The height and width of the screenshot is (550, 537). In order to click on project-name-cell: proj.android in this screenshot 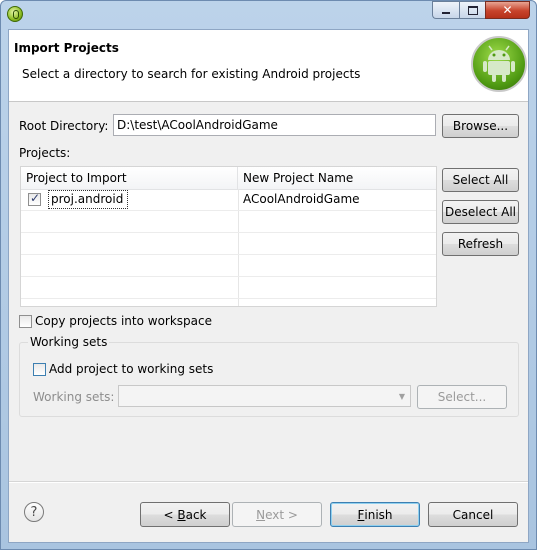, I will do `click(87, 199)`.